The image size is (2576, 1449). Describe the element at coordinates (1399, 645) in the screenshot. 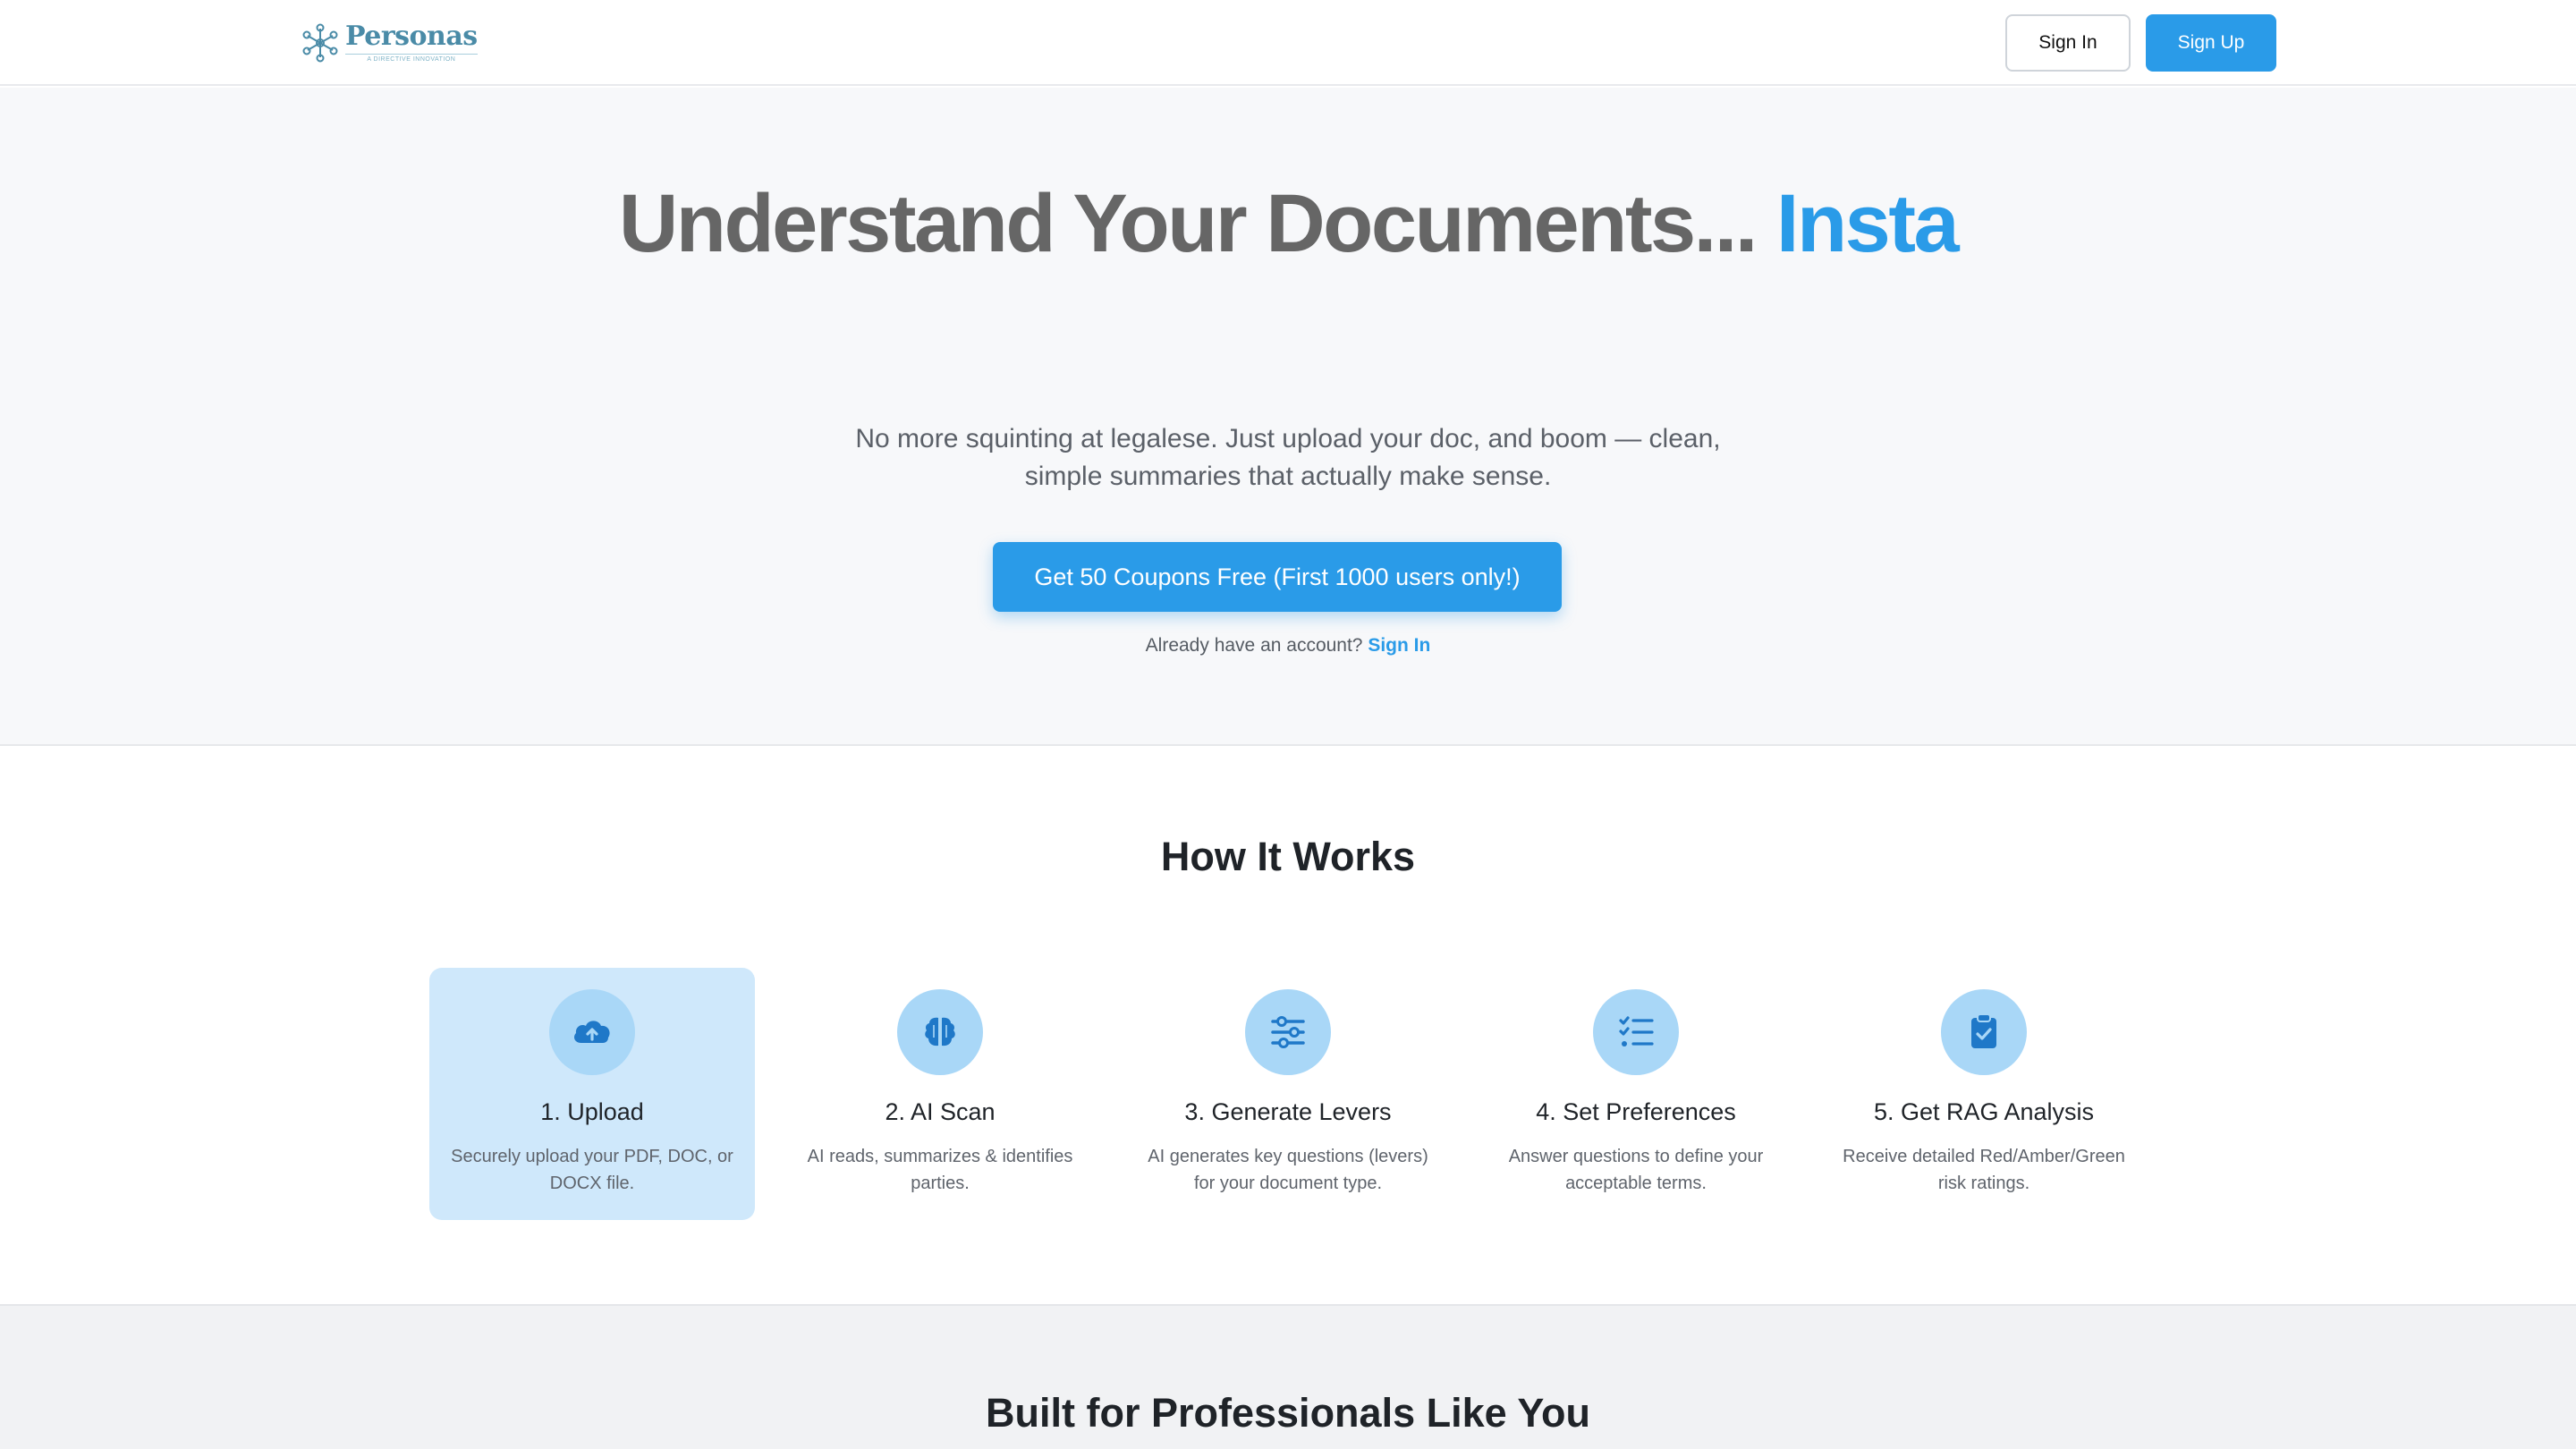

I see `hero-sign-in-link: Sign In` at that location.